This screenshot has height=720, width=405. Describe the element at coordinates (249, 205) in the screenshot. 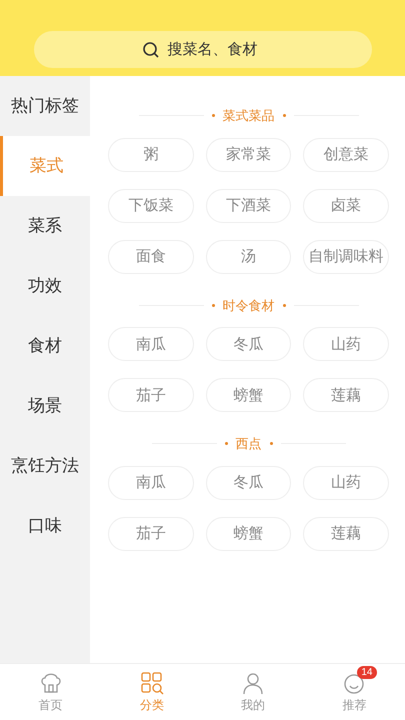

I see `tag-chip: 下酒菜` at that location.